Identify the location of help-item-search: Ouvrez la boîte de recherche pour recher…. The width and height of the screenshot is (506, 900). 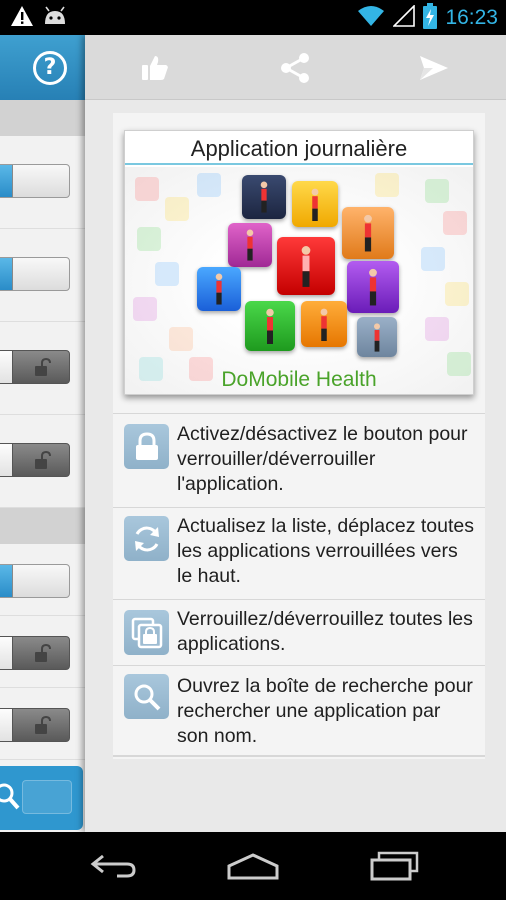
(299, 711).